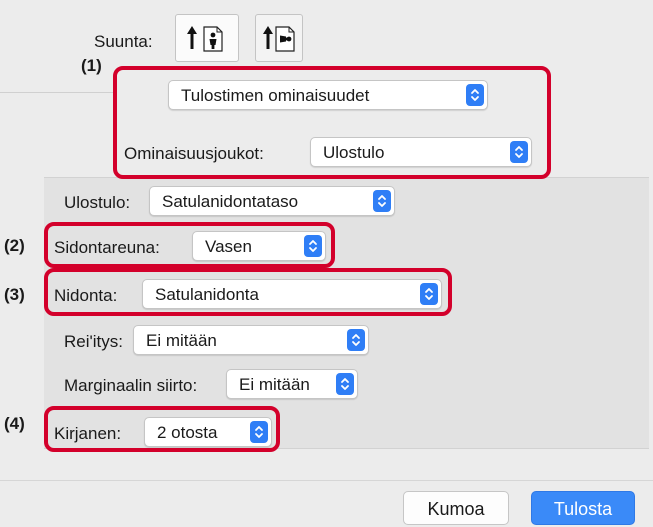 Image resolution: width=653 pixels, height=527 pixels. I want to click on callout-number-4: (4), so click(14, 423).